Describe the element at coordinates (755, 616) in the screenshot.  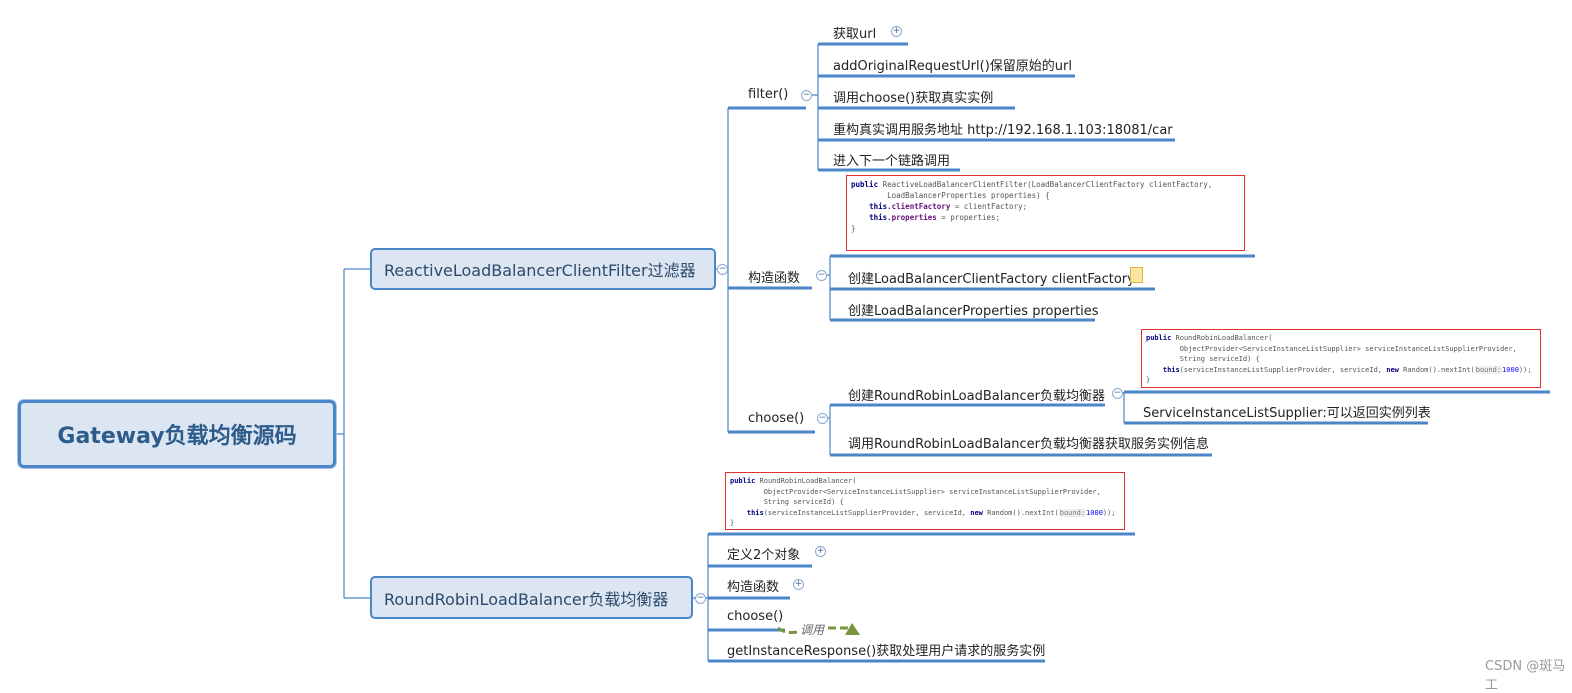
I see `list-item: choose()` at that location.